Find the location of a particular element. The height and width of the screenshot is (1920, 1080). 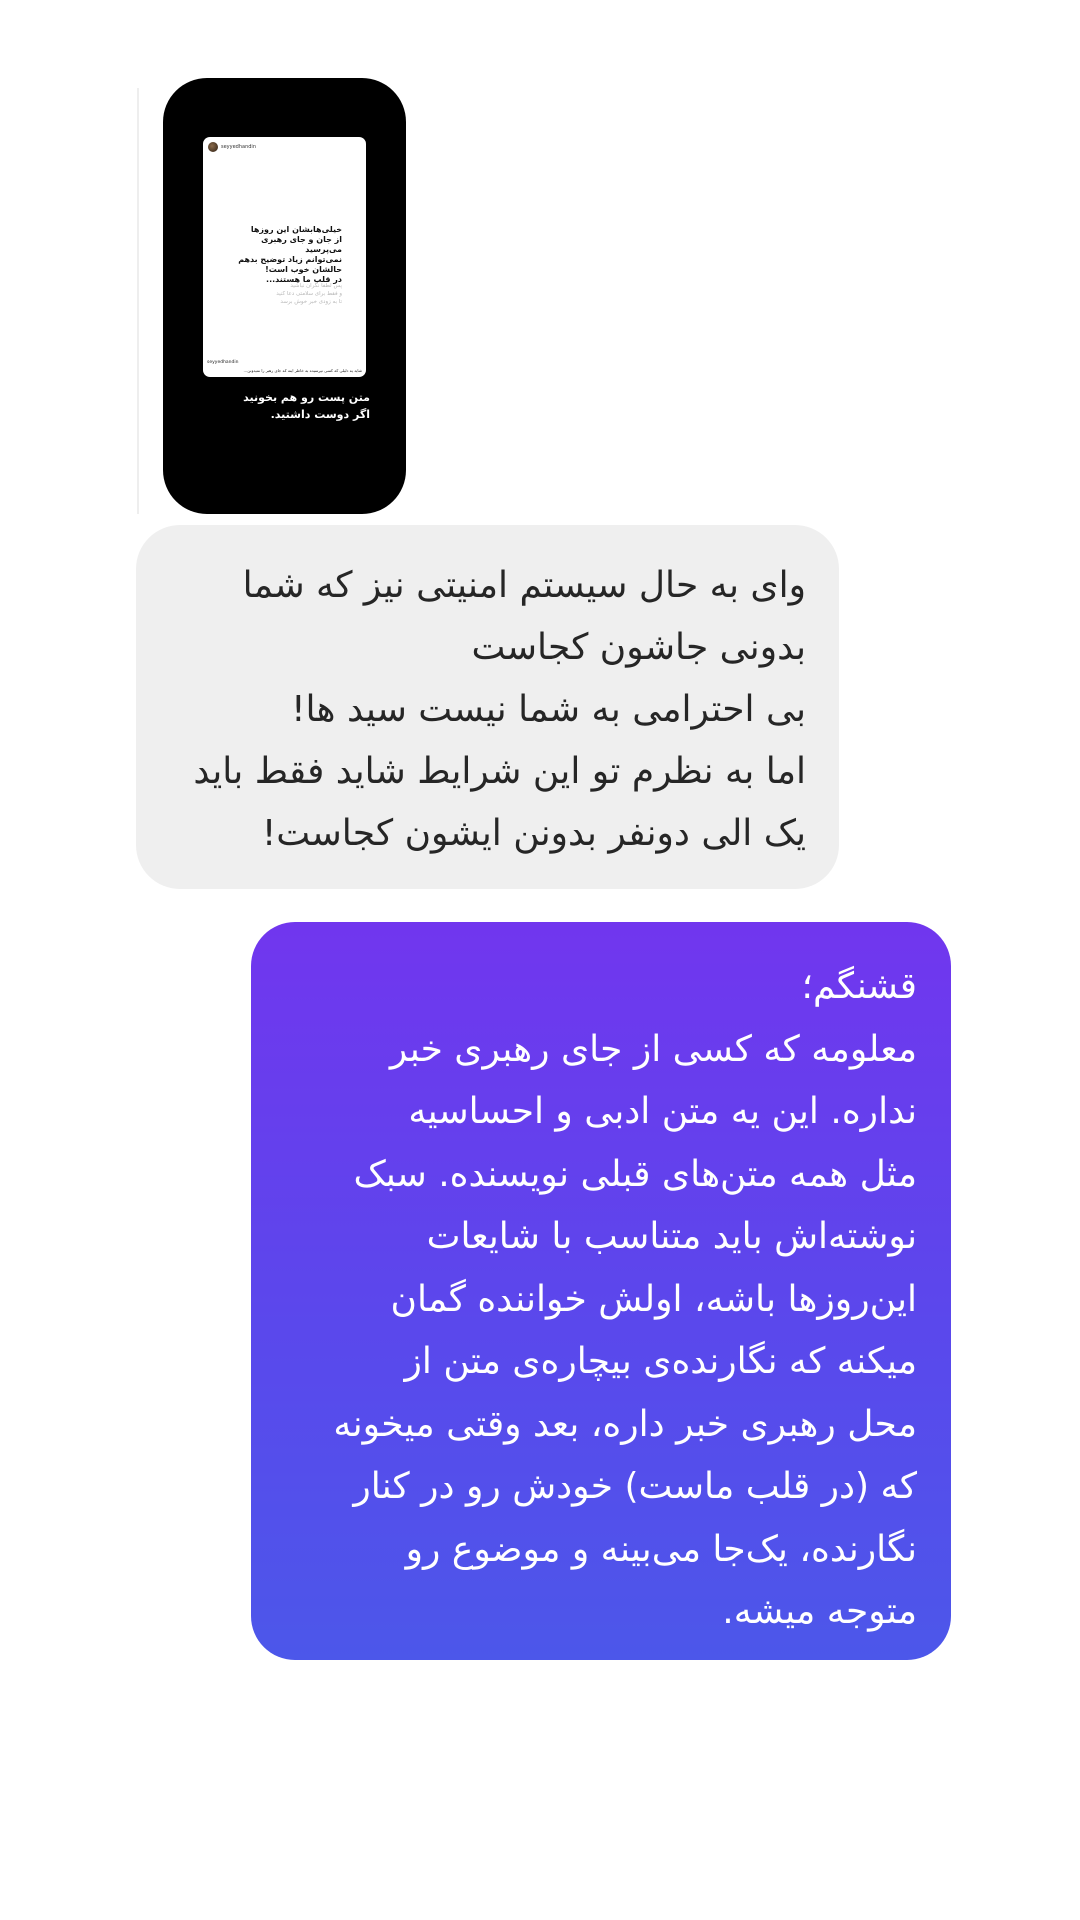

message-line: یک الی دونفر بدونن ایشون کجاست! is located at coordinates (533, 833).